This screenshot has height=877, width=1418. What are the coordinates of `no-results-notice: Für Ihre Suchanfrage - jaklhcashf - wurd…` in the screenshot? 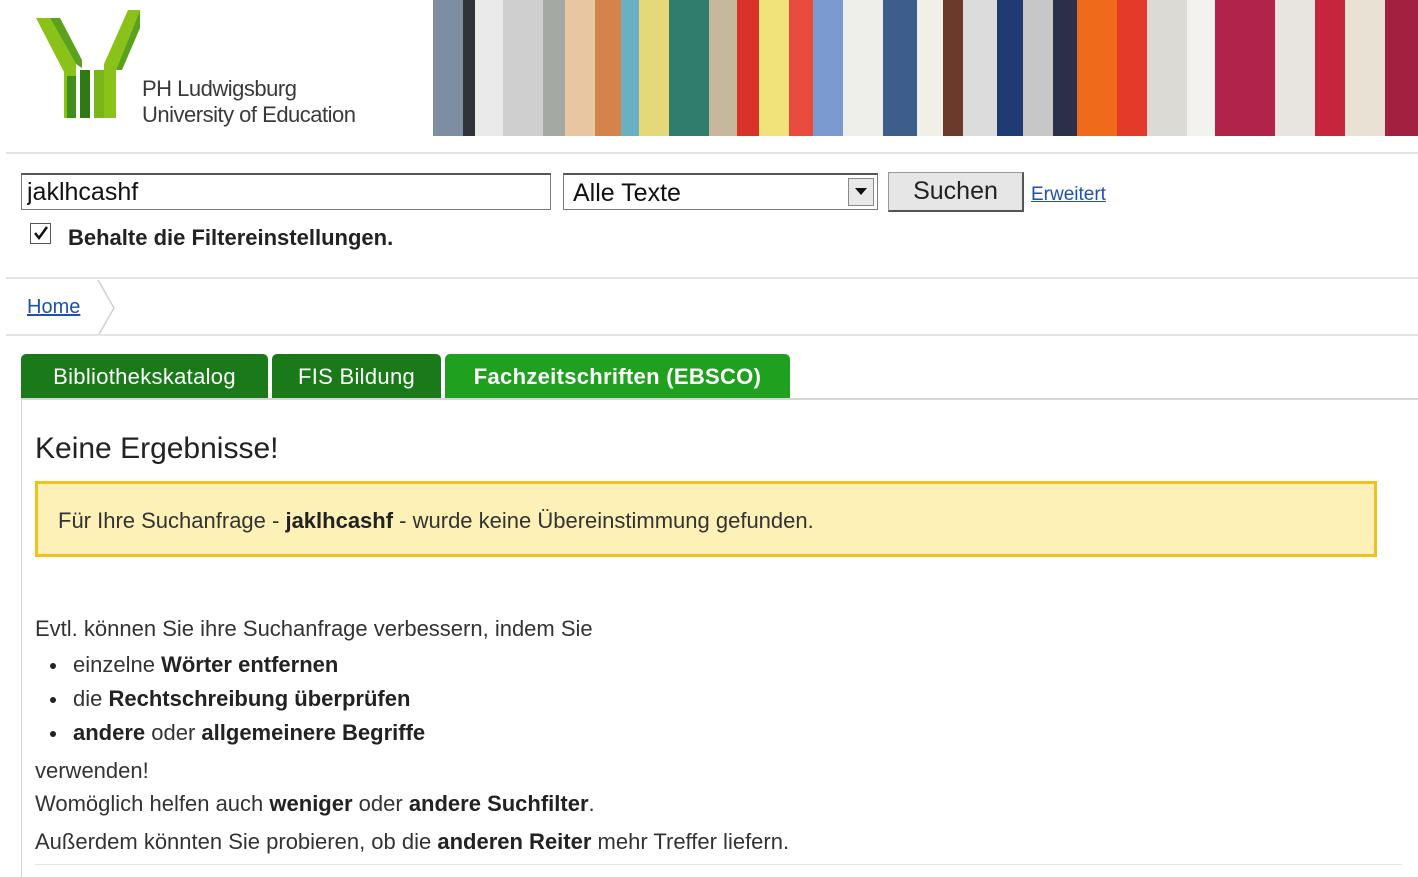 It's located at (706, 519).